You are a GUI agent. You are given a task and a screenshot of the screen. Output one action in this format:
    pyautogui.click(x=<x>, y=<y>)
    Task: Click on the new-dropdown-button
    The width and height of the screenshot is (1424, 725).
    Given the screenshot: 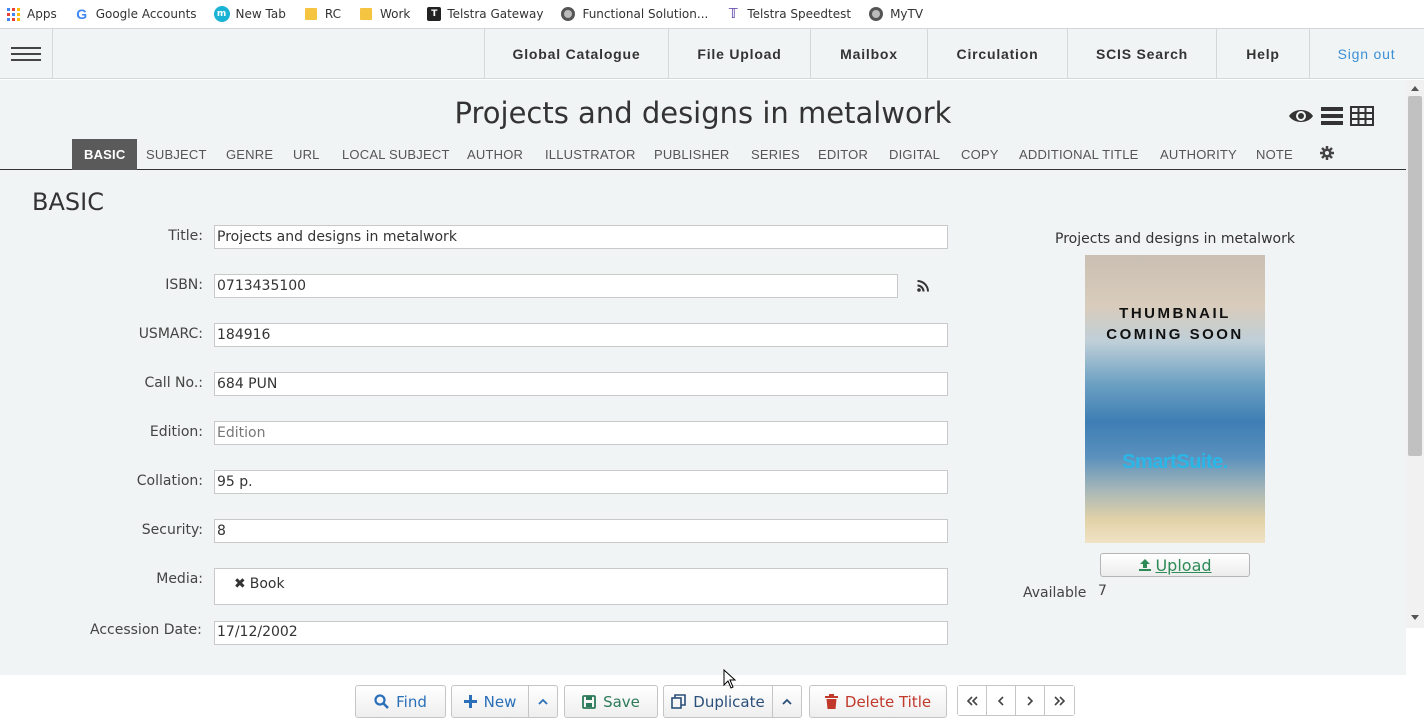 What is the action you would take?
    pyautogui.click(x=543, y=701)
    